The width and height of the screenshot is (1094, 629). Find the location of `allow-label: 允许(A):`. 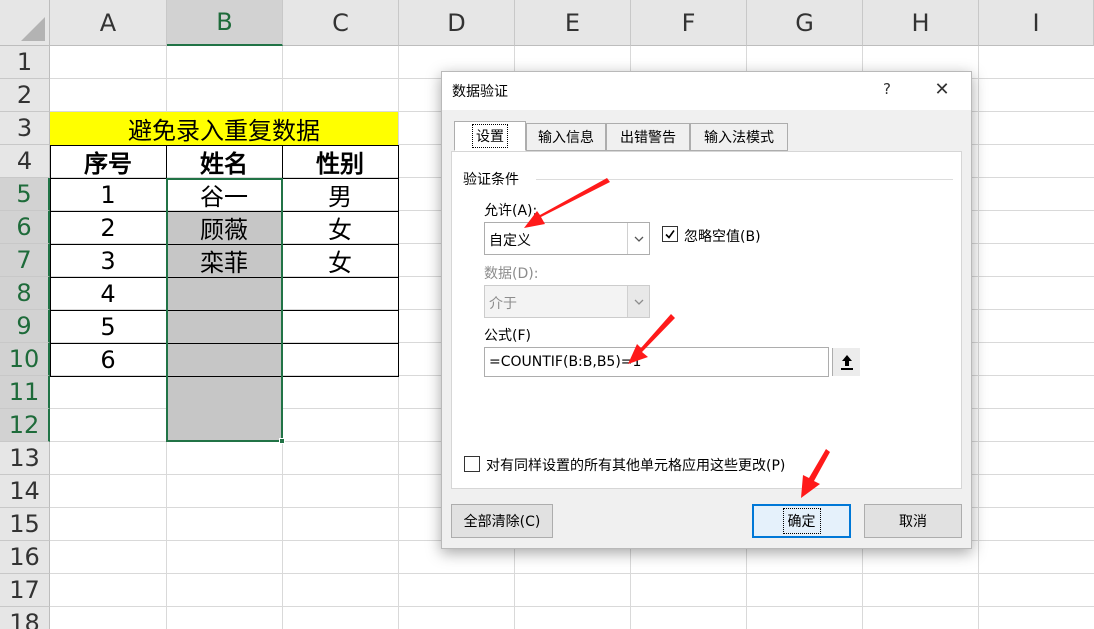

allow-label: 允许(A): is located at coordinates (511, 211).